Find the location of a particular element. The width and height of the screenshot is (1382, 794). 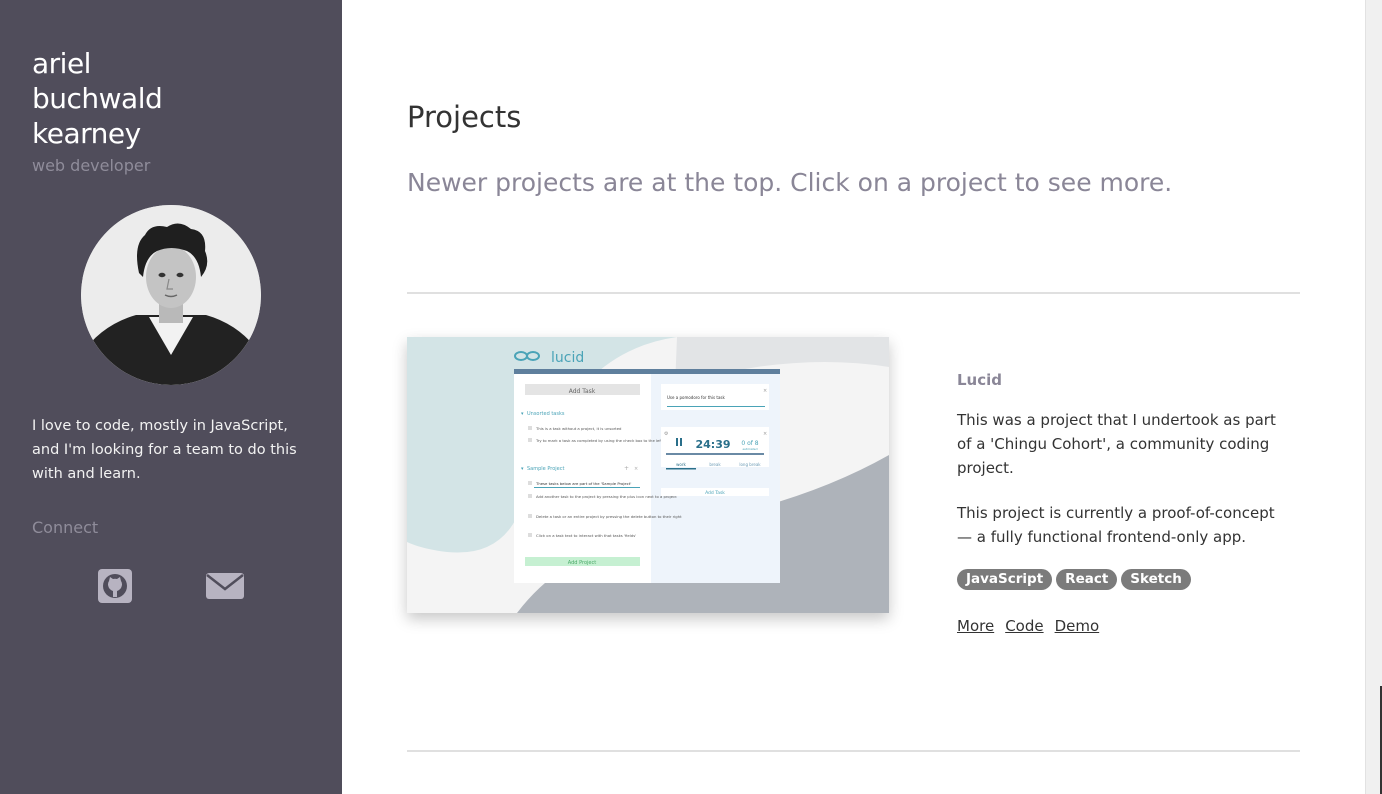

timer-tab: long break is located at coordinates (750, 464).